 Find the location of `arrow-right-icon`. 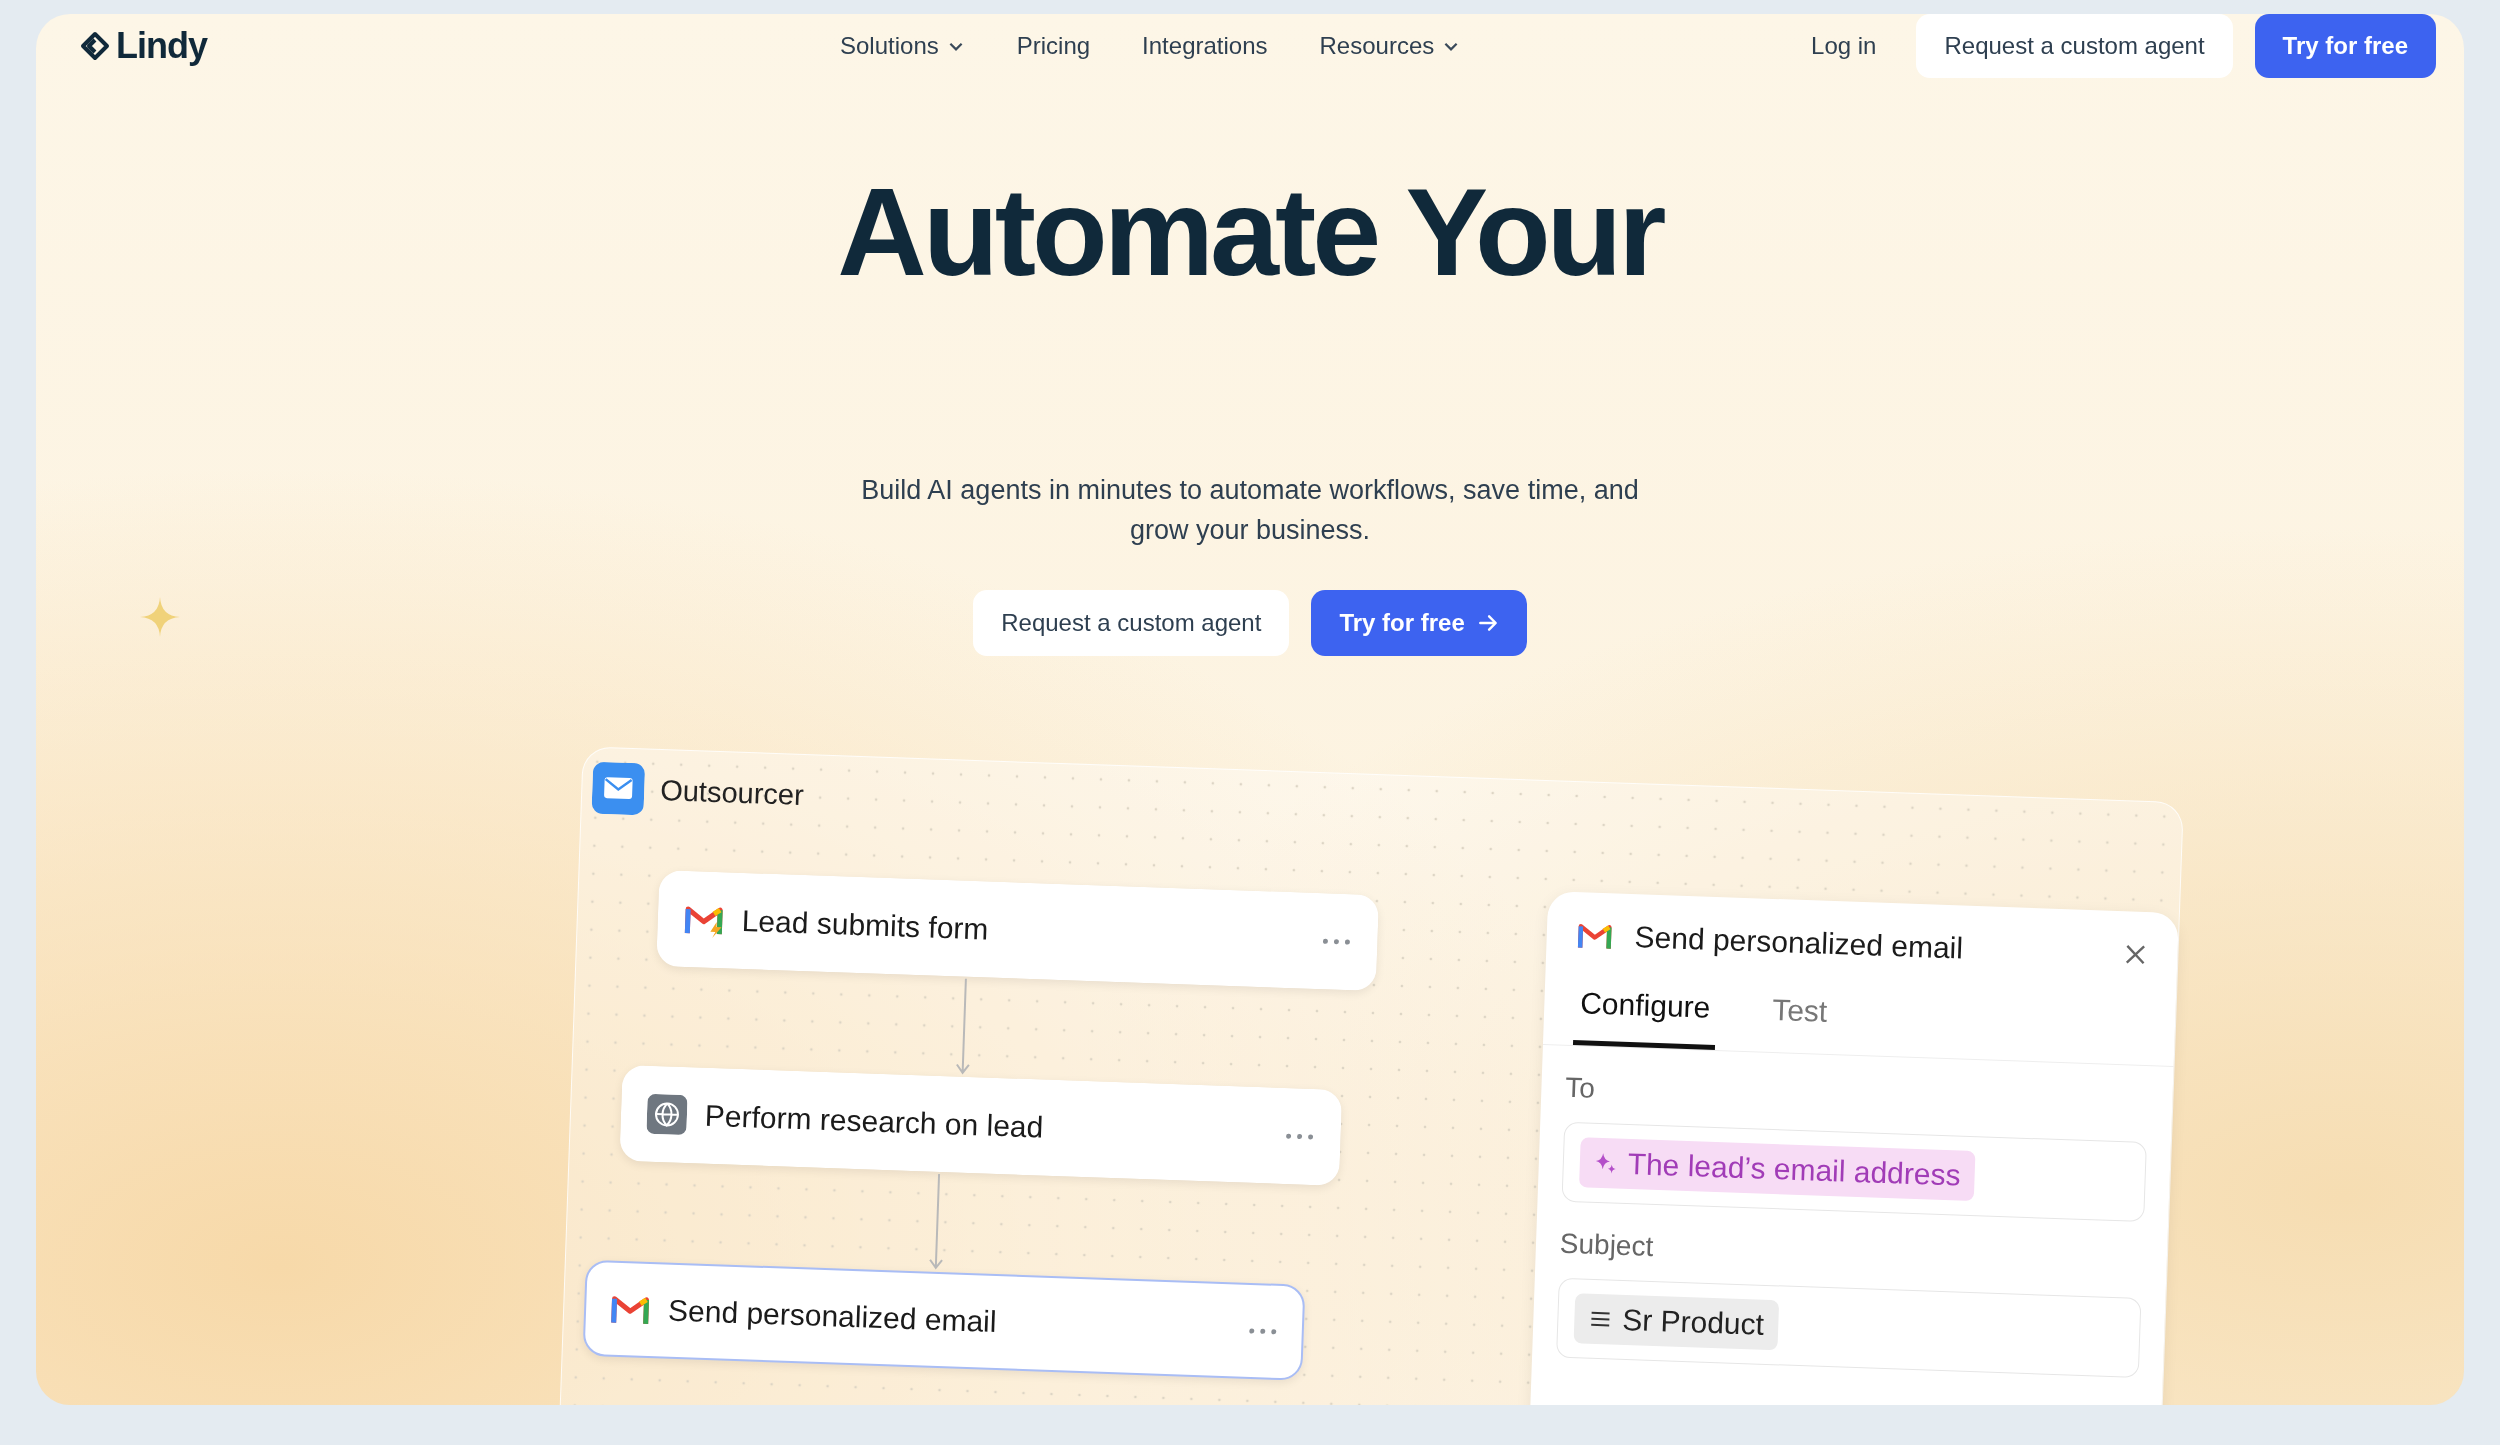

arrow-right-icon is located at coordinates (1487, 623).